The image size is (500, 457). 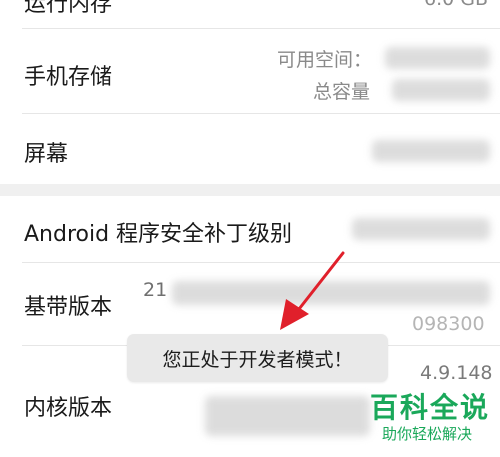 I want to click on total-capacity-label: 总容量, so click(x=342, y=92).